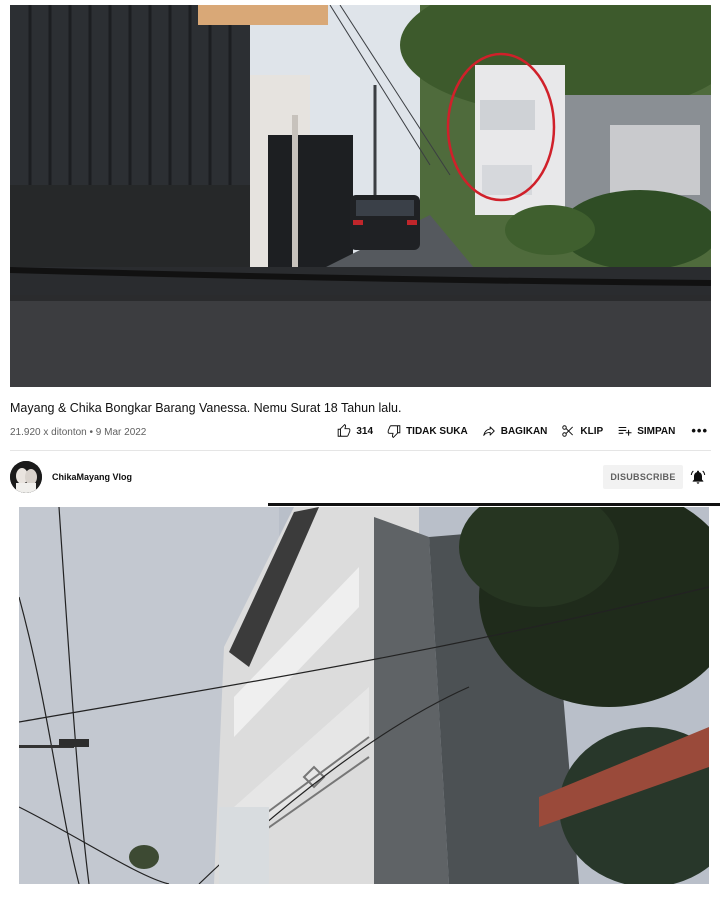  I want to click on avatar, so click(26, 477).